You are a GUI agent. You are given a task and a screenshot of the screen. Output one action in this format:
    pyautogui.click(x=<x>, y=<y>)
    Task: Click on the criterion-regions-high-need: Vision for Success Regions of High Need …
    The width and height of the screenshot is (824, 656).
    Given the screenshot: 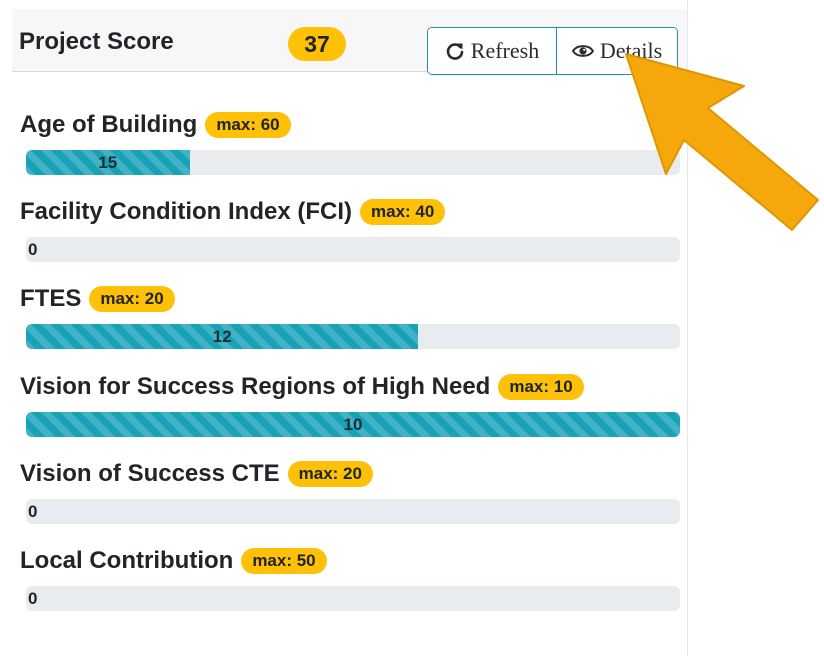 What is the action you would take?
    pyautogui.click(x=350, y=404)
    